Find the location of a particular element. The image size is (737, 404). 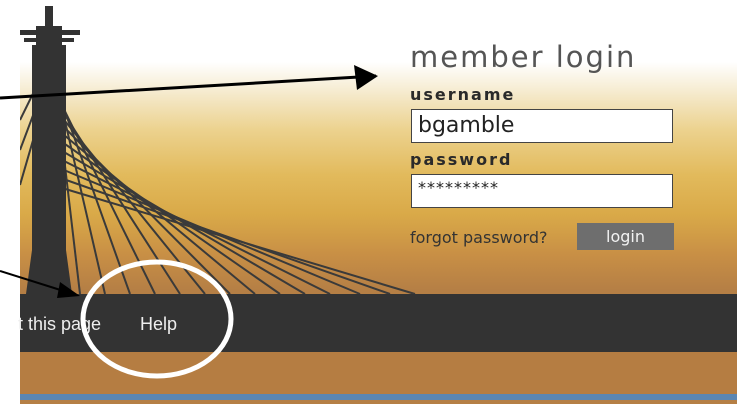

login-title: member login is located at coordinates (523, 57).